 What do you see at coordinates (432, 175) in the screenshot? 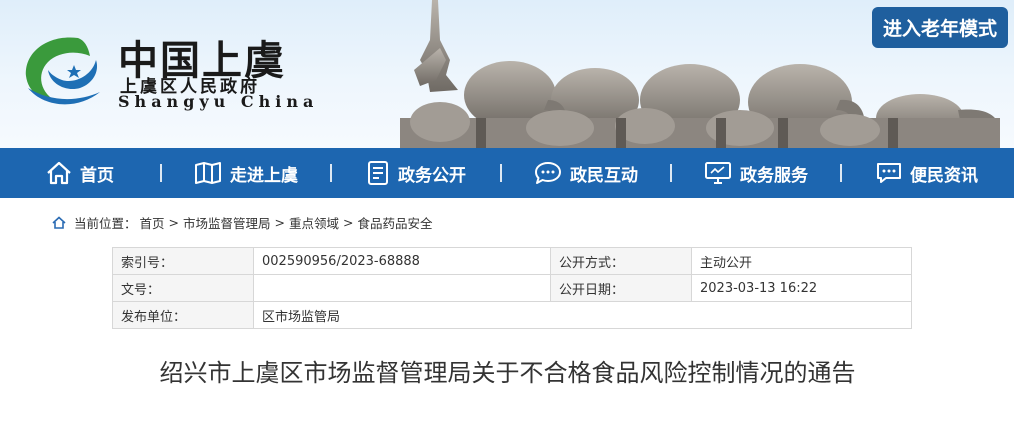
I see `nav-label-gov-affairs: 政务公开` at bounding box center [432, 175].